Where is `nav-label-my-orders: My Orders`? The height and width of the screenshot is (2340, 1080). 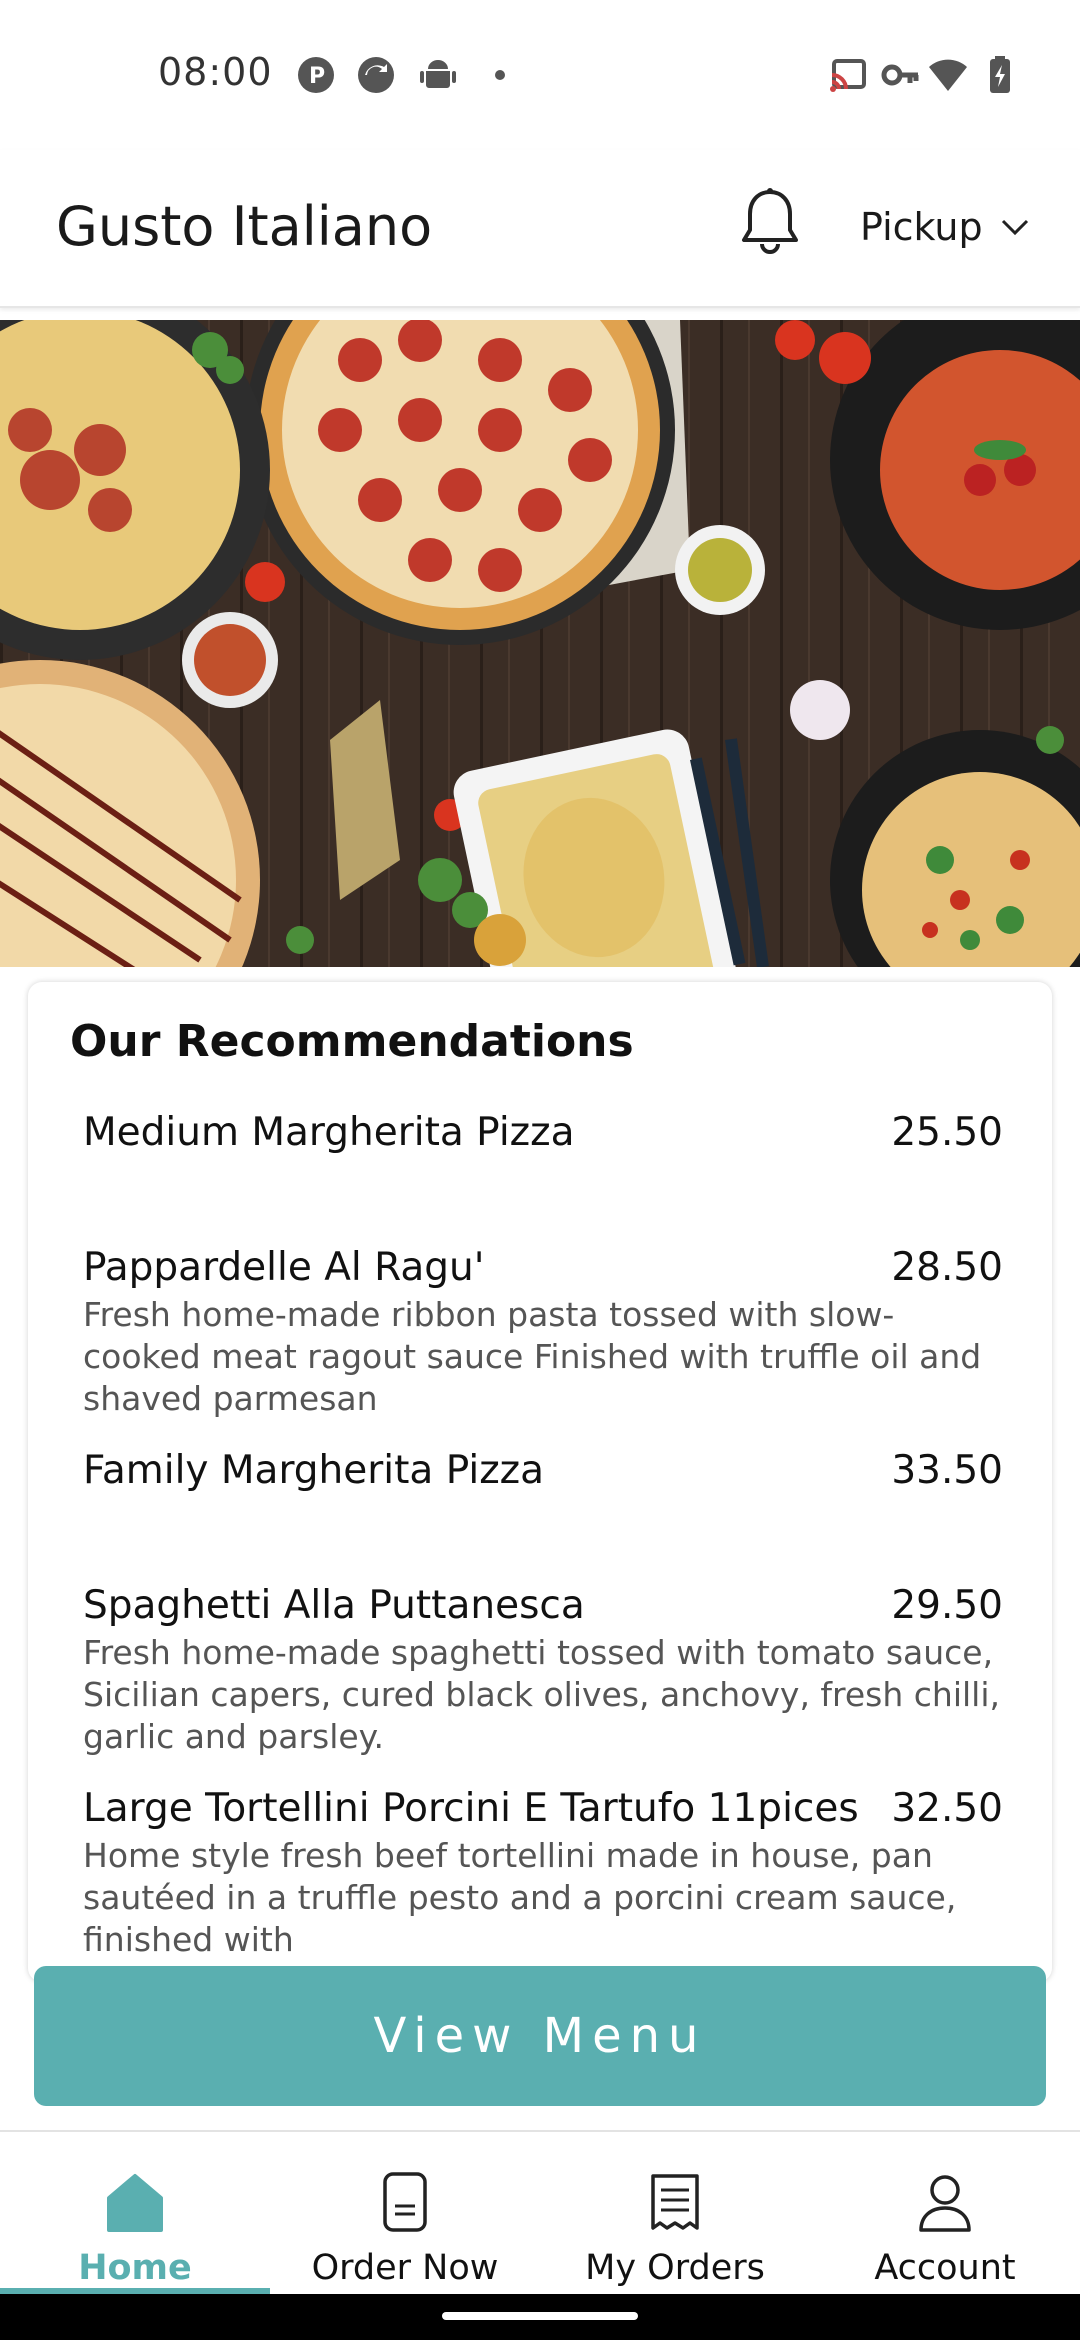
nav-label-my-orders: My Orders is located at coordinates (675, 2268).